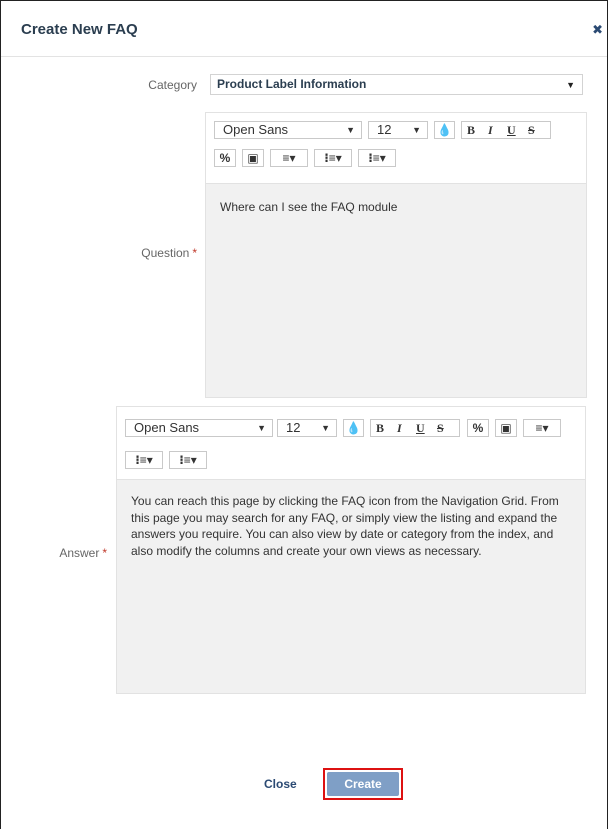 This screenshot has width=610, height=830. I want to click on close-icon: ✖, so click(597, 30).